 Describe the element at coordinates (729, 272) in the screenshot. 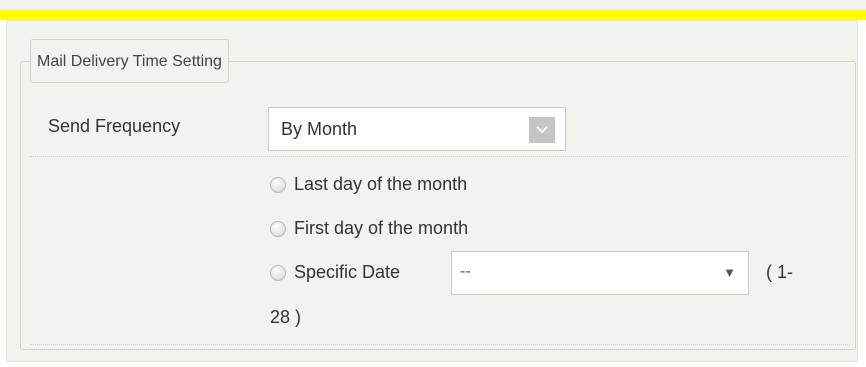

I see `triangle-down-icon: ▼` at that location.